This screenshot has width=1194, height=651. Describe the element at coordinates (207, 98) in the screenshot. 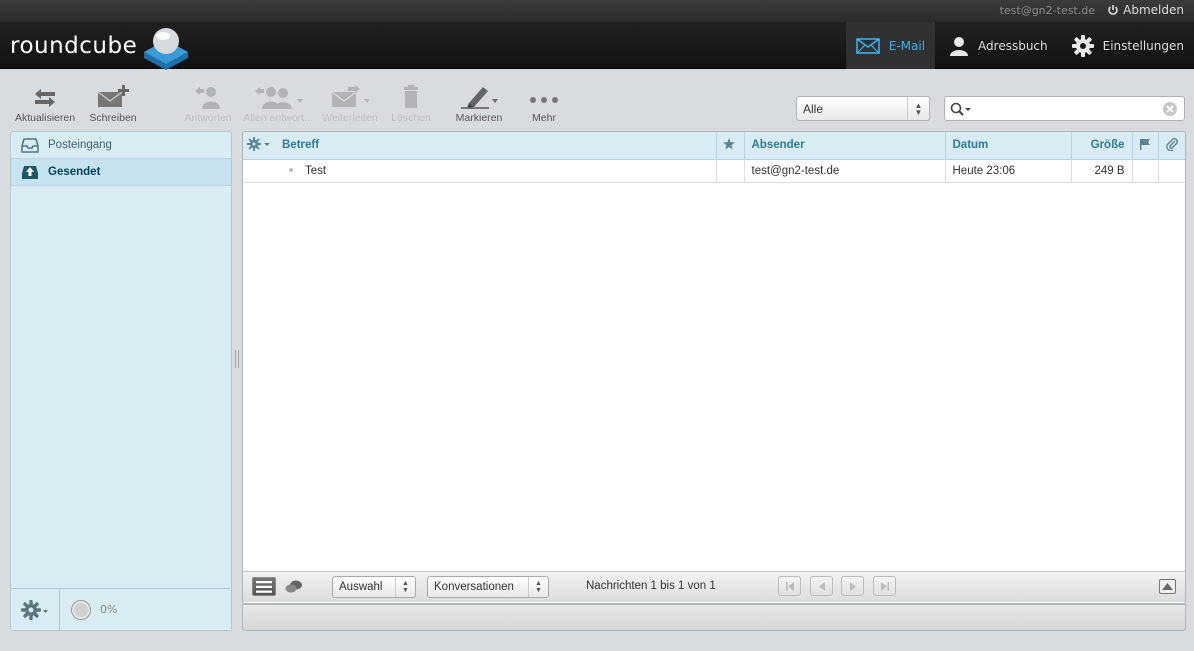

I see `reply-icon` at that location.